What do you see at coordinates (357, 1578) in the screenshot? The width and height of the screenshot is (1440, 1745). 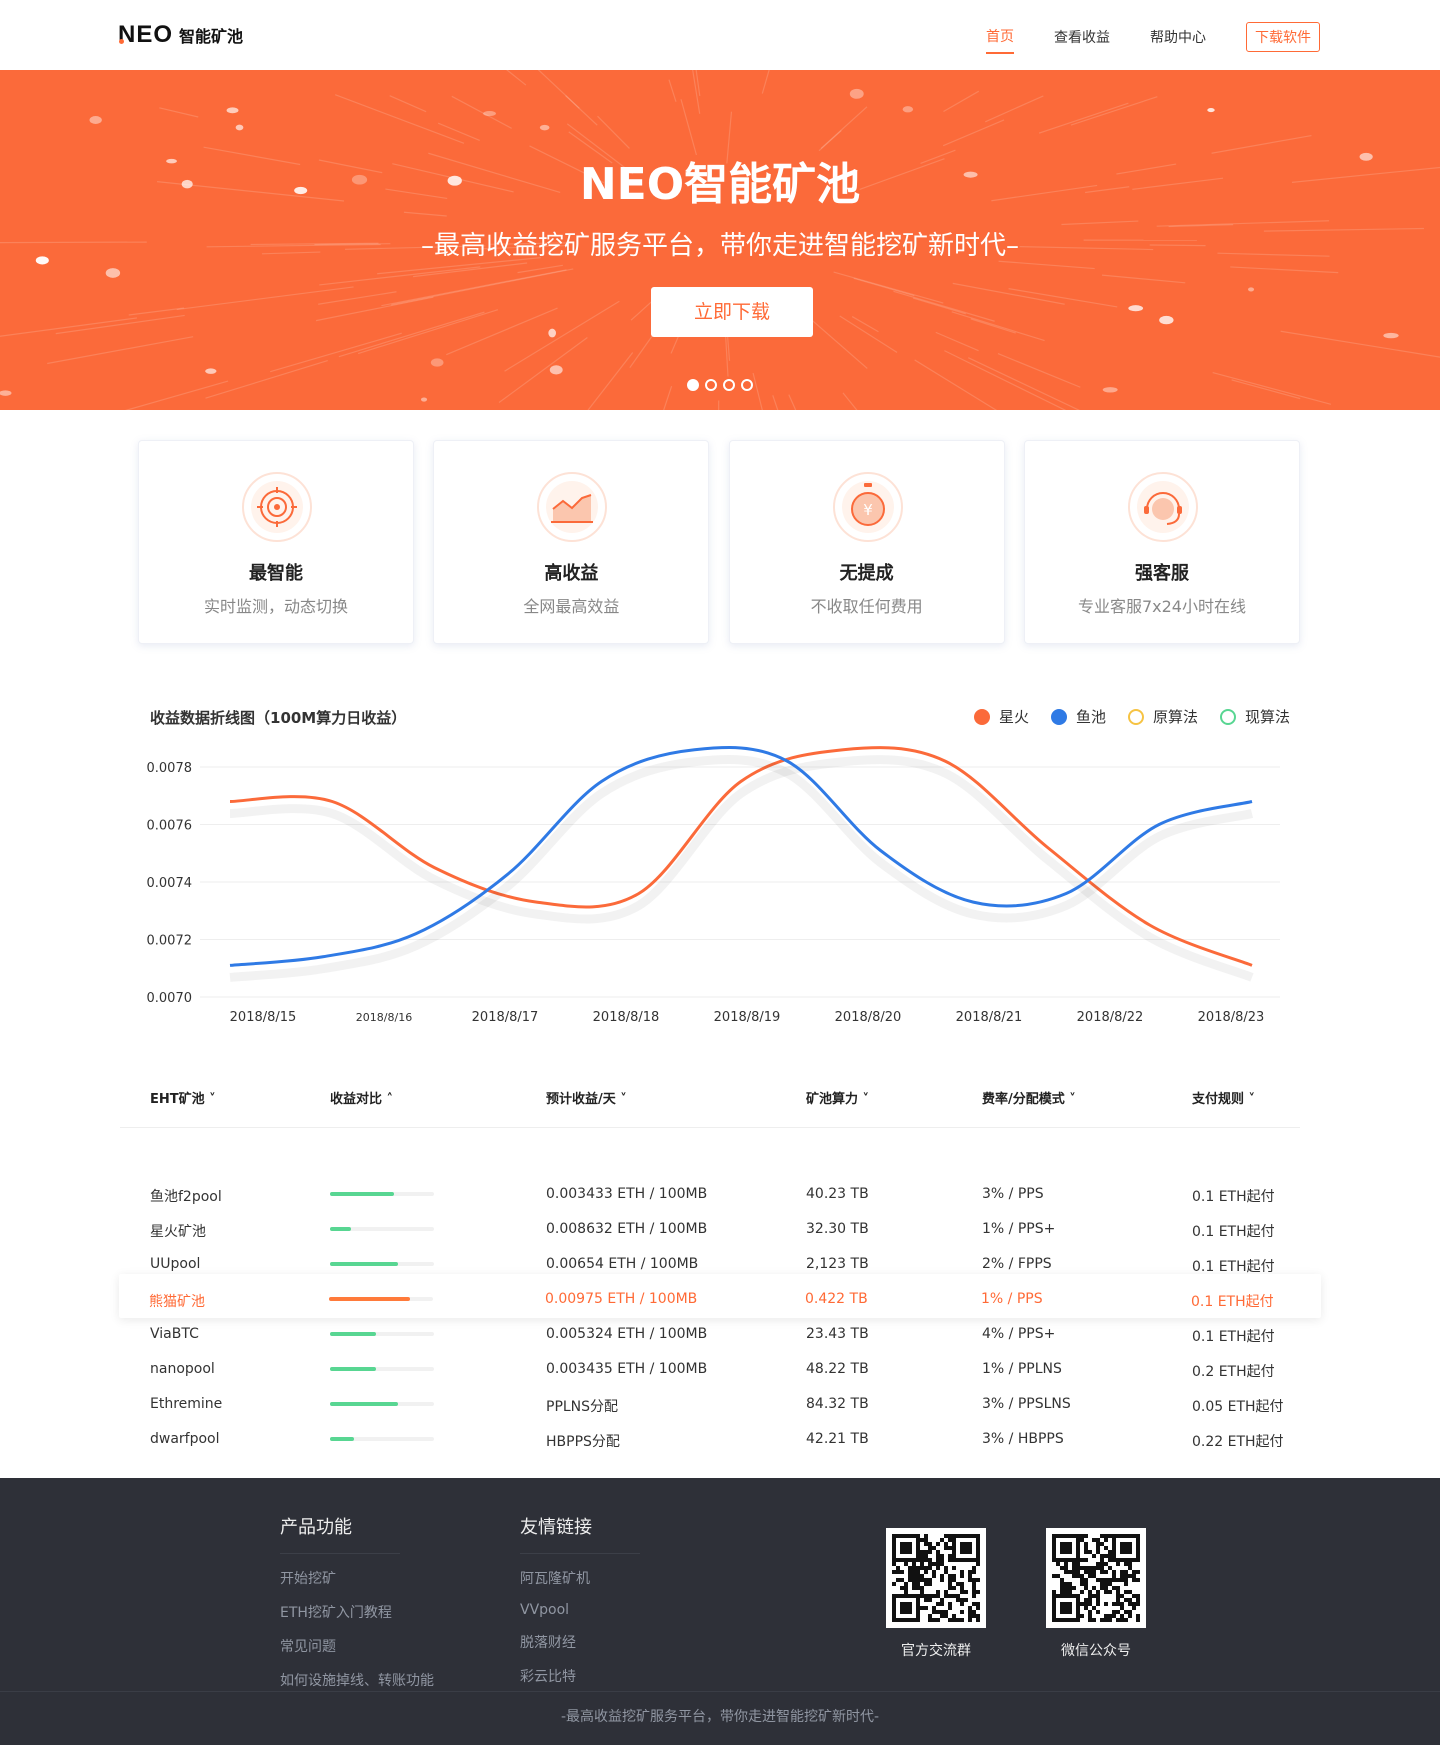 I see `footer-link: 开始挖矿` at bounding box center [357, 1578].